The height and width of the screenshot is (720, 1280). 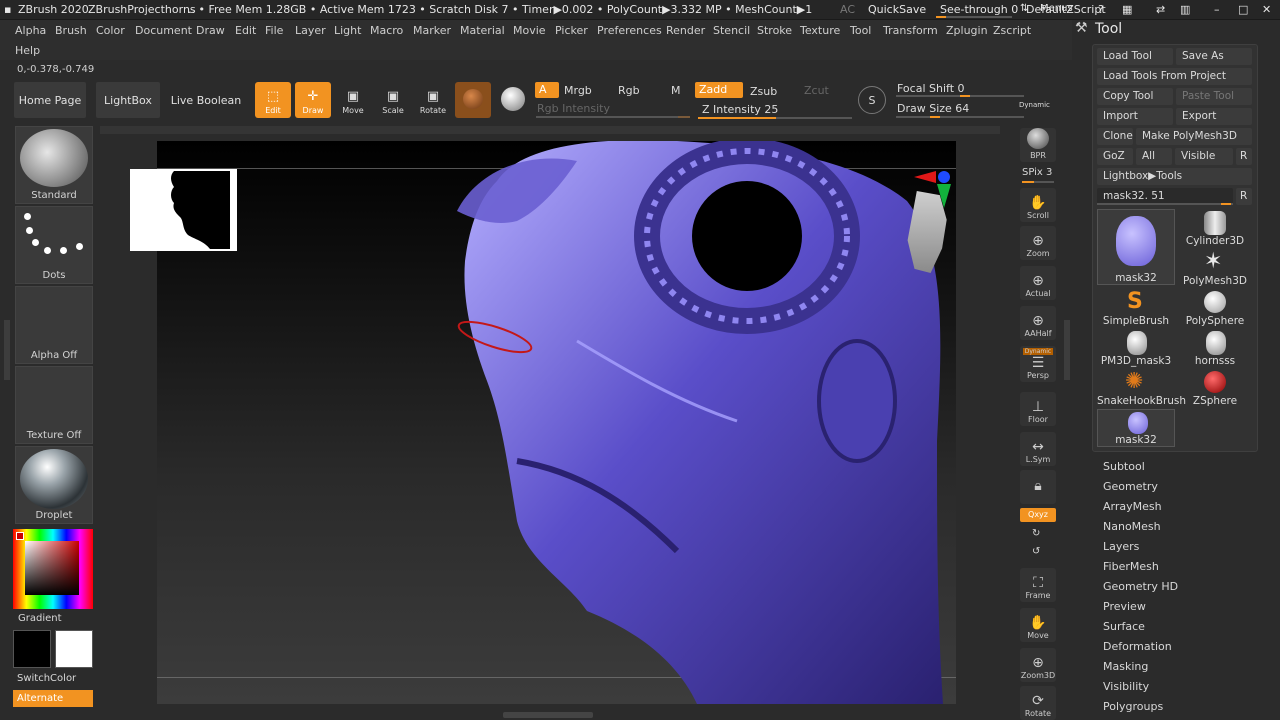 What do you see at coordinates (775, 118) in the screenshot?
I see `z-intensity-track` at bounding box center [775, 118].